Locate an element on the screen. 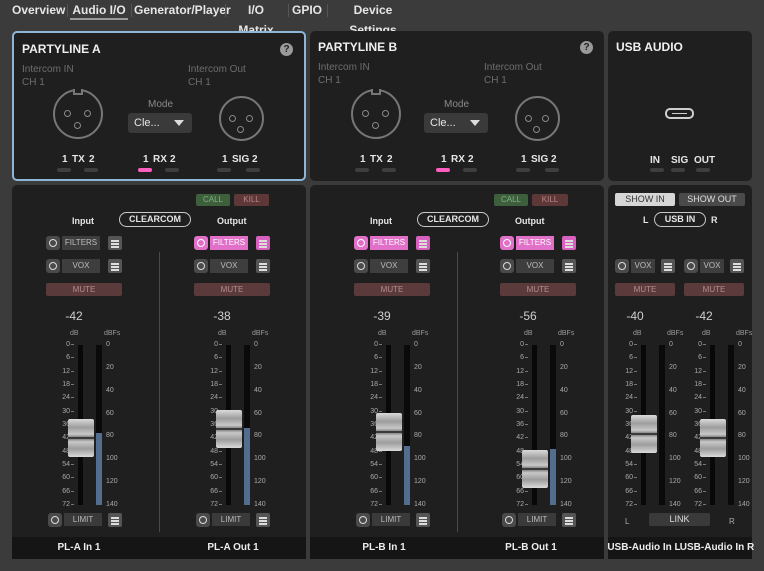 The height and width of the screenshot is (571, 764). tab-overview: Overview is located at coordinates (38, 10).